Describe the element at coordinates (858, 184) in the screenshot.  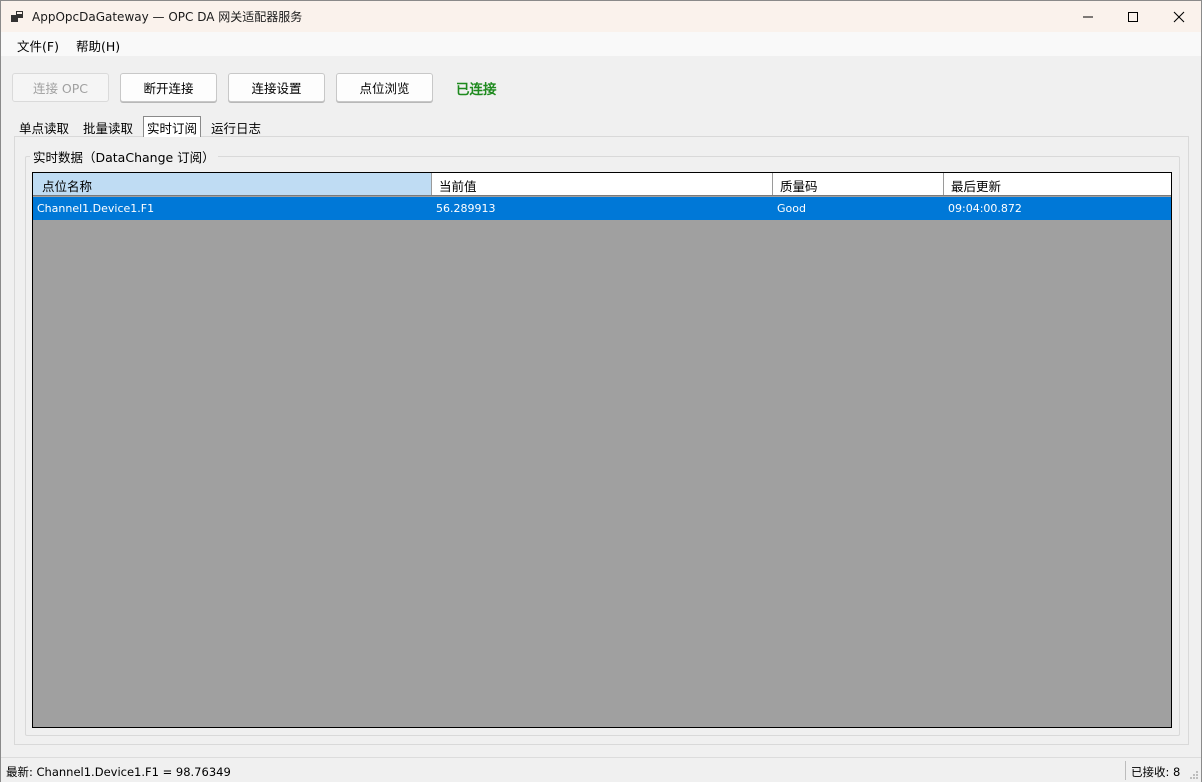
I see `column-header-quality: 质量码` at that location.